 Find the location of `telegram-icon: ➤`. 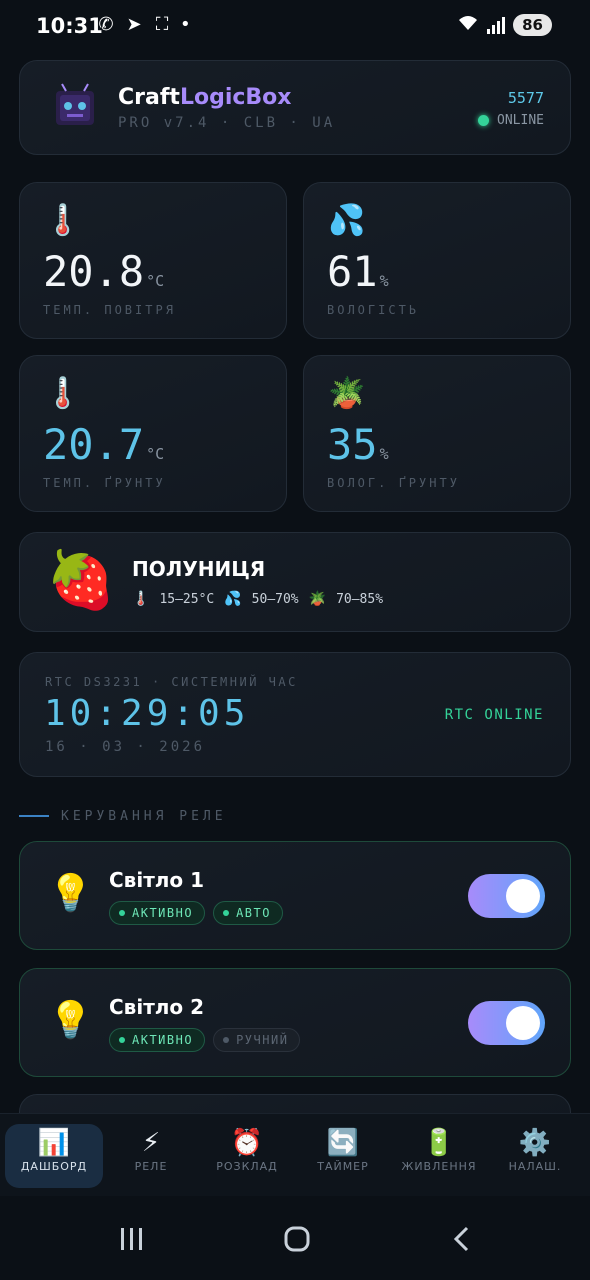

telegram-icon: ➤ is located at coordinates (134, 24).